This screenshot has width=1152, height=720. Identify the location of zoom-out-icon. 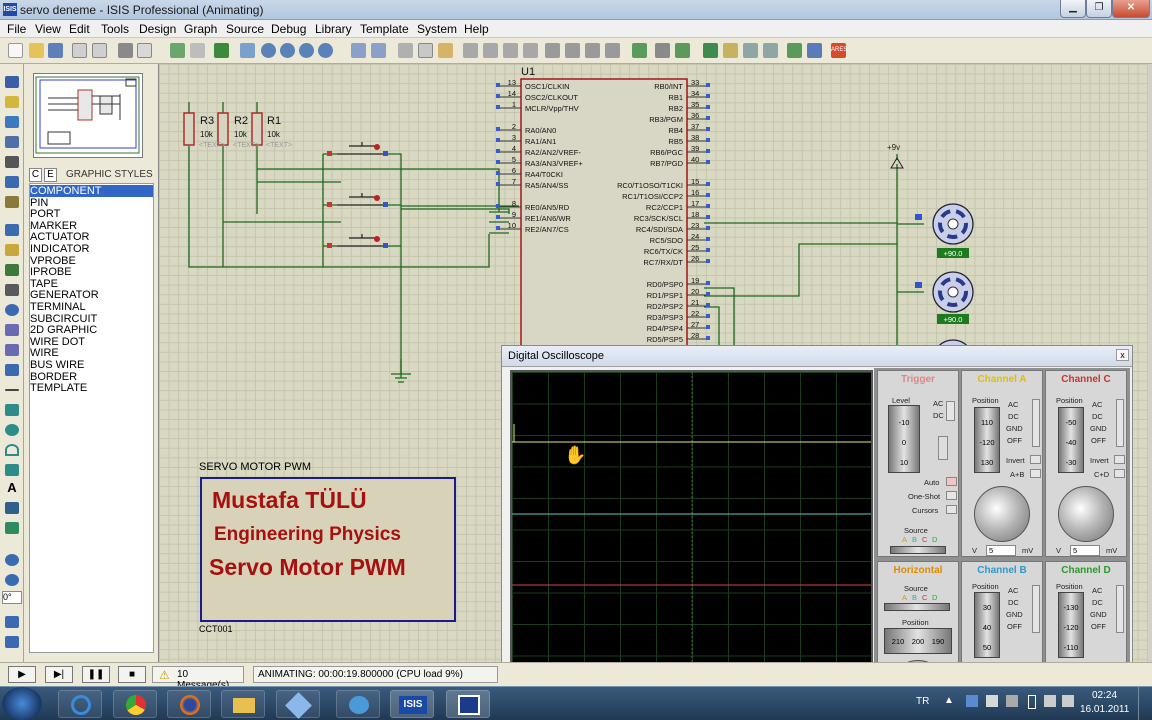
(287, 50).